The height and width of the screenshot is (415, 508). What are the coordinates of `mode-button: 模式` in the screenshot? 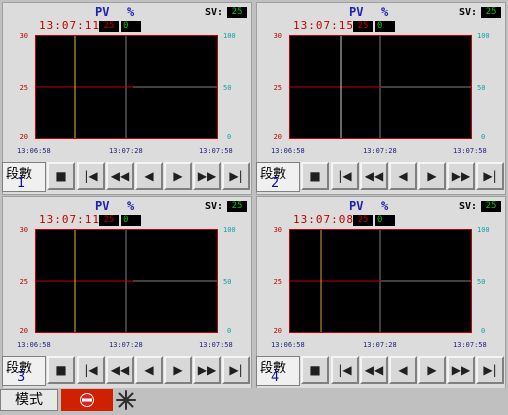 It's located at (29, 400).